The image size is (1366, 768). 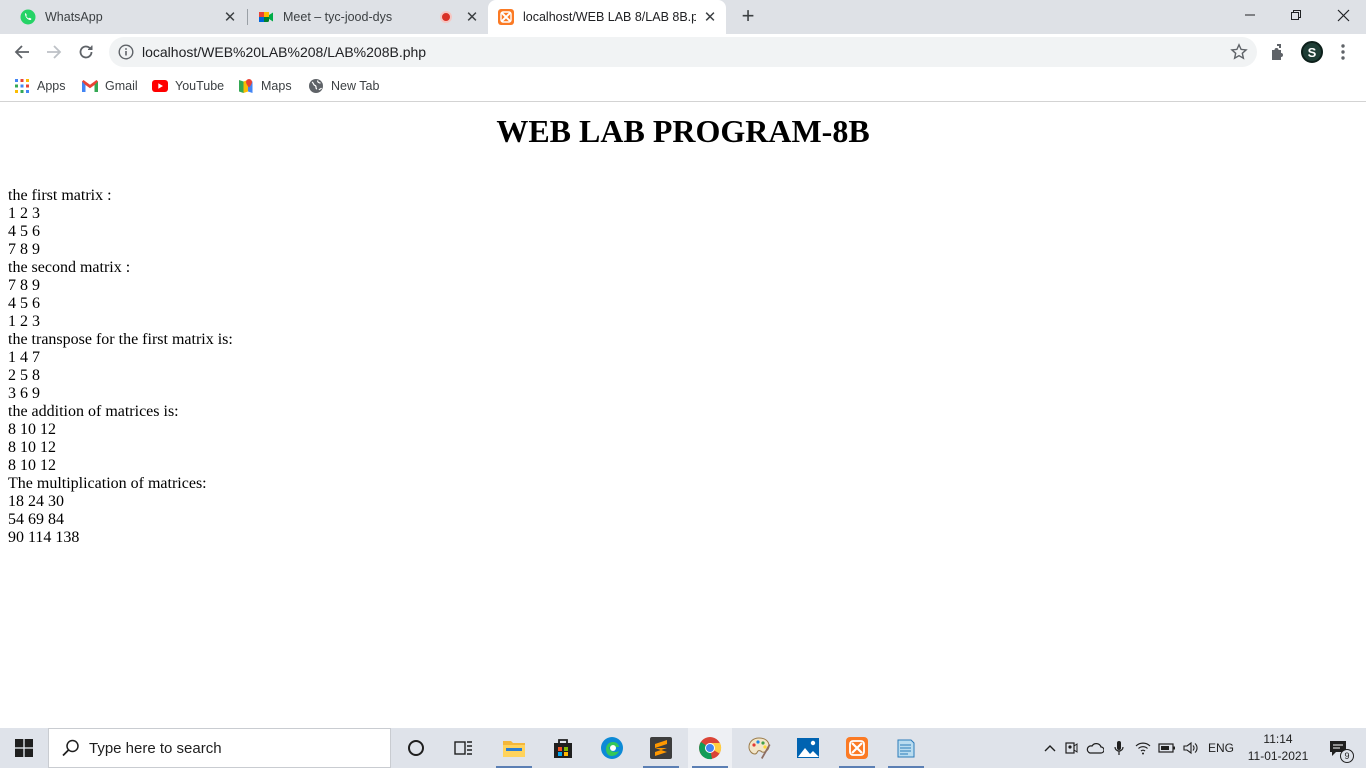 I want to click on extensions-puzzle-icon, so click(x=1279, y=52).